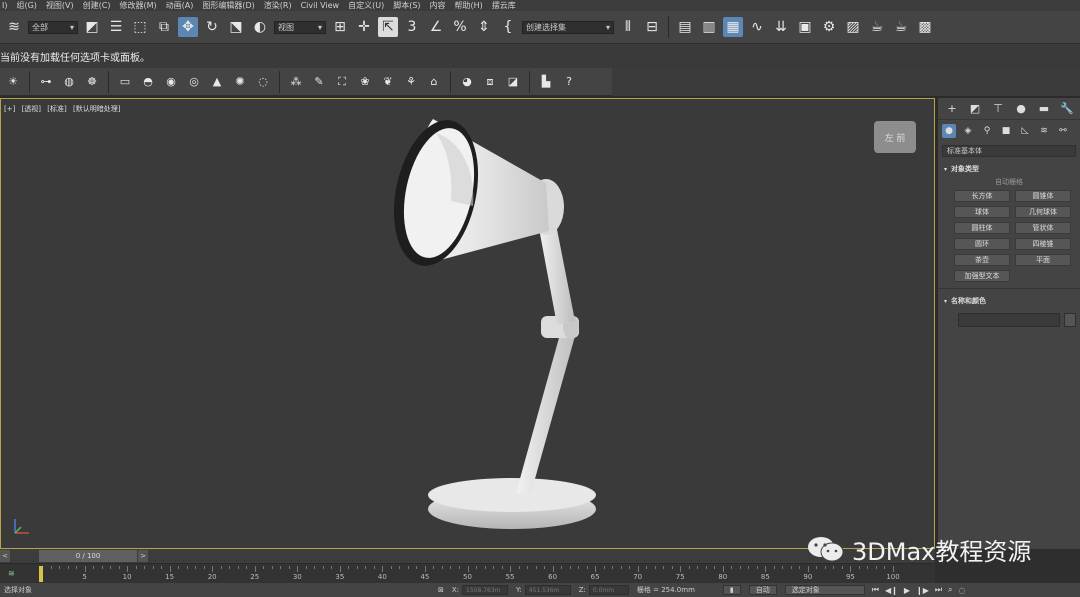  What do you see at coordinates (164, 27) in the screenshot?
I see `window-crossing-icon: ⧉` at bounding box center [164, 27].